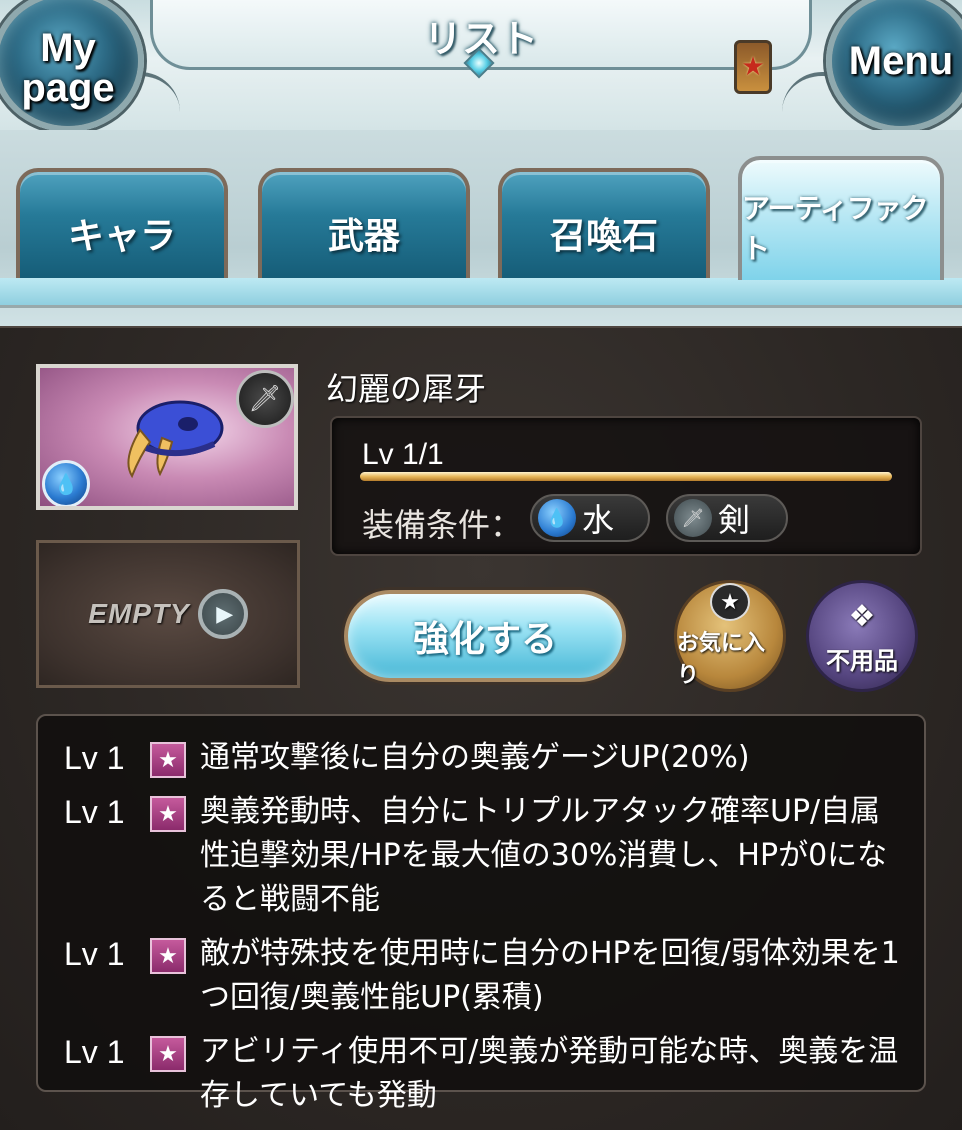 The width and height of the screenshot is (962, 1130). What do you see at coordinates (406, 389) in the screenshot?
I see `artifact-name: 幻麗の犀牙` at bounding box center [406, 389].